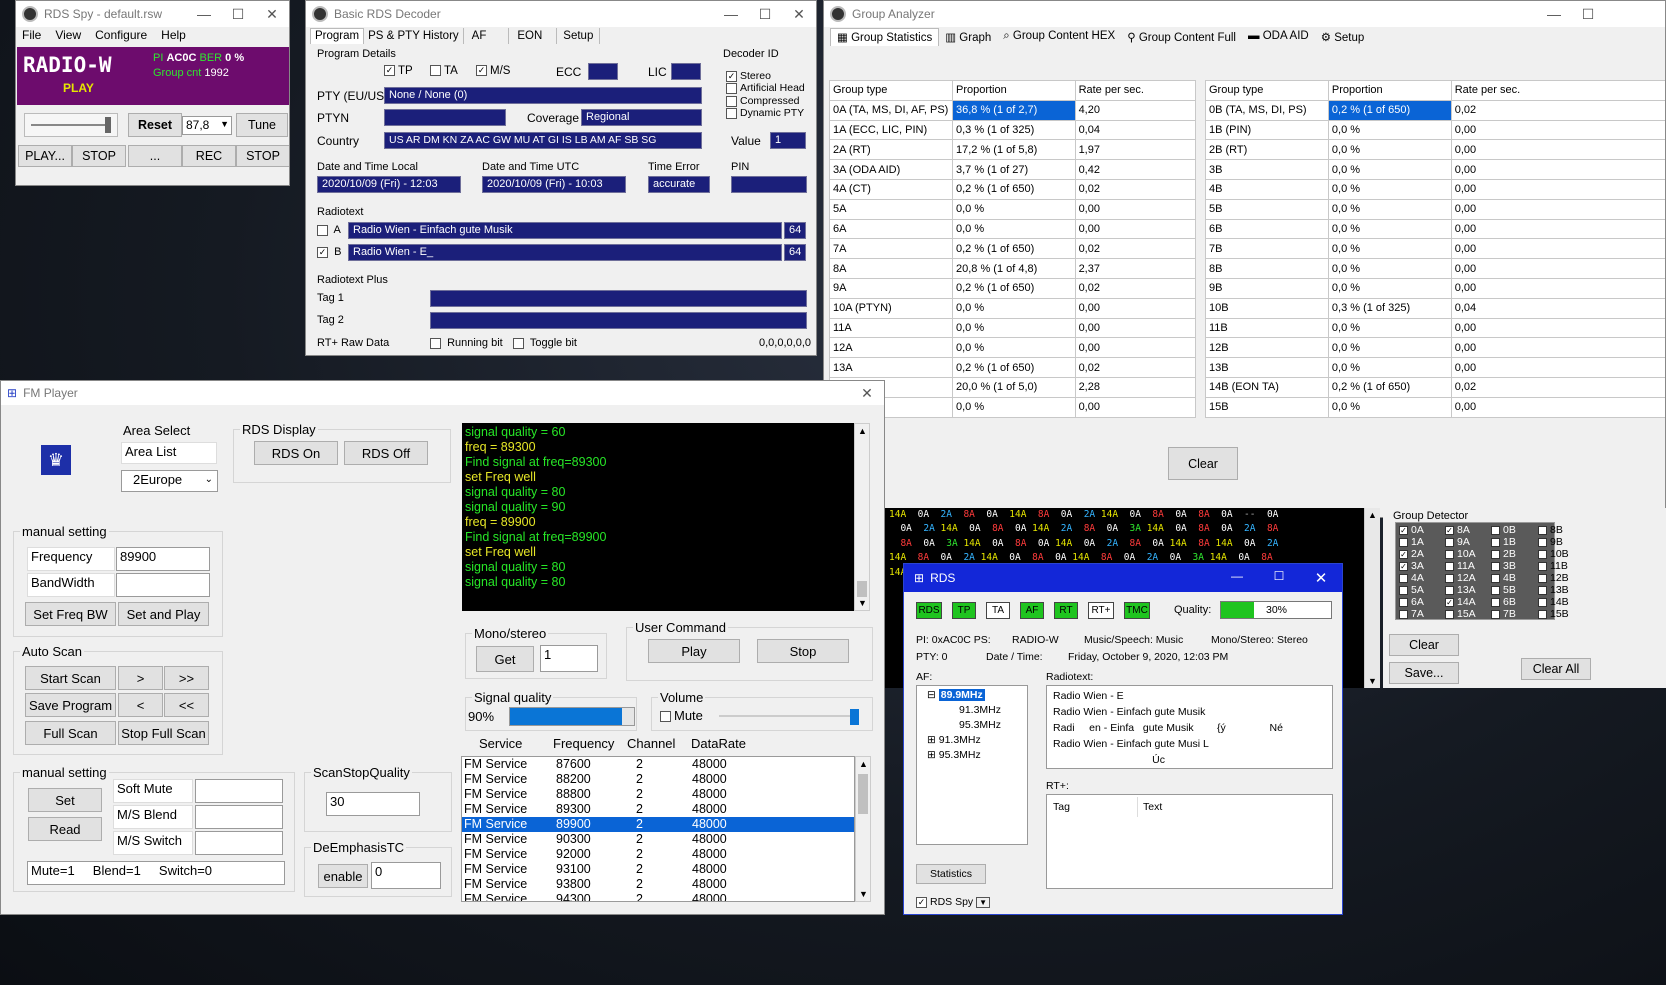 The height and width of the screenshot is (985, 1666). Describe the element at coordinates (163, 733) in the screenshot. I see `stop-full-scan-button: Stop Full Scan` at that location.